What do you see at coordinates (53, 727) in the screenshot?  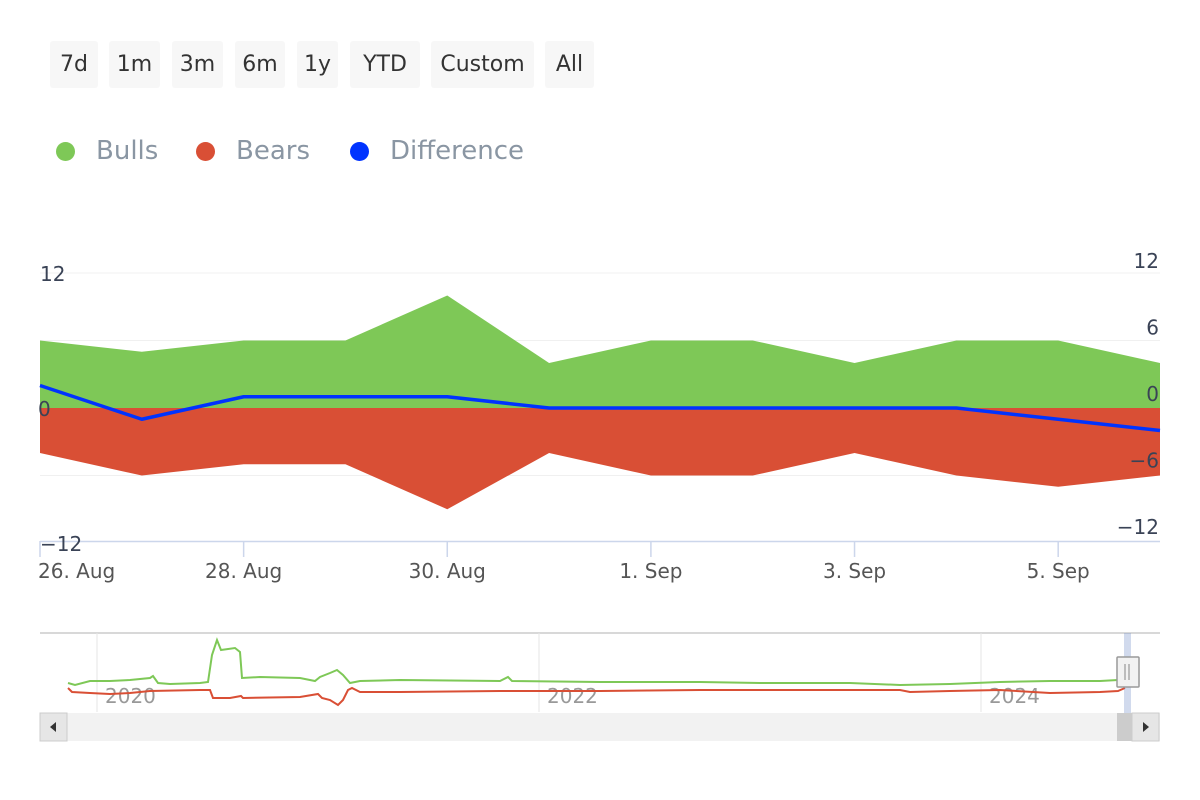 I see `scroll-left-button` at bounding box center [53, 727].